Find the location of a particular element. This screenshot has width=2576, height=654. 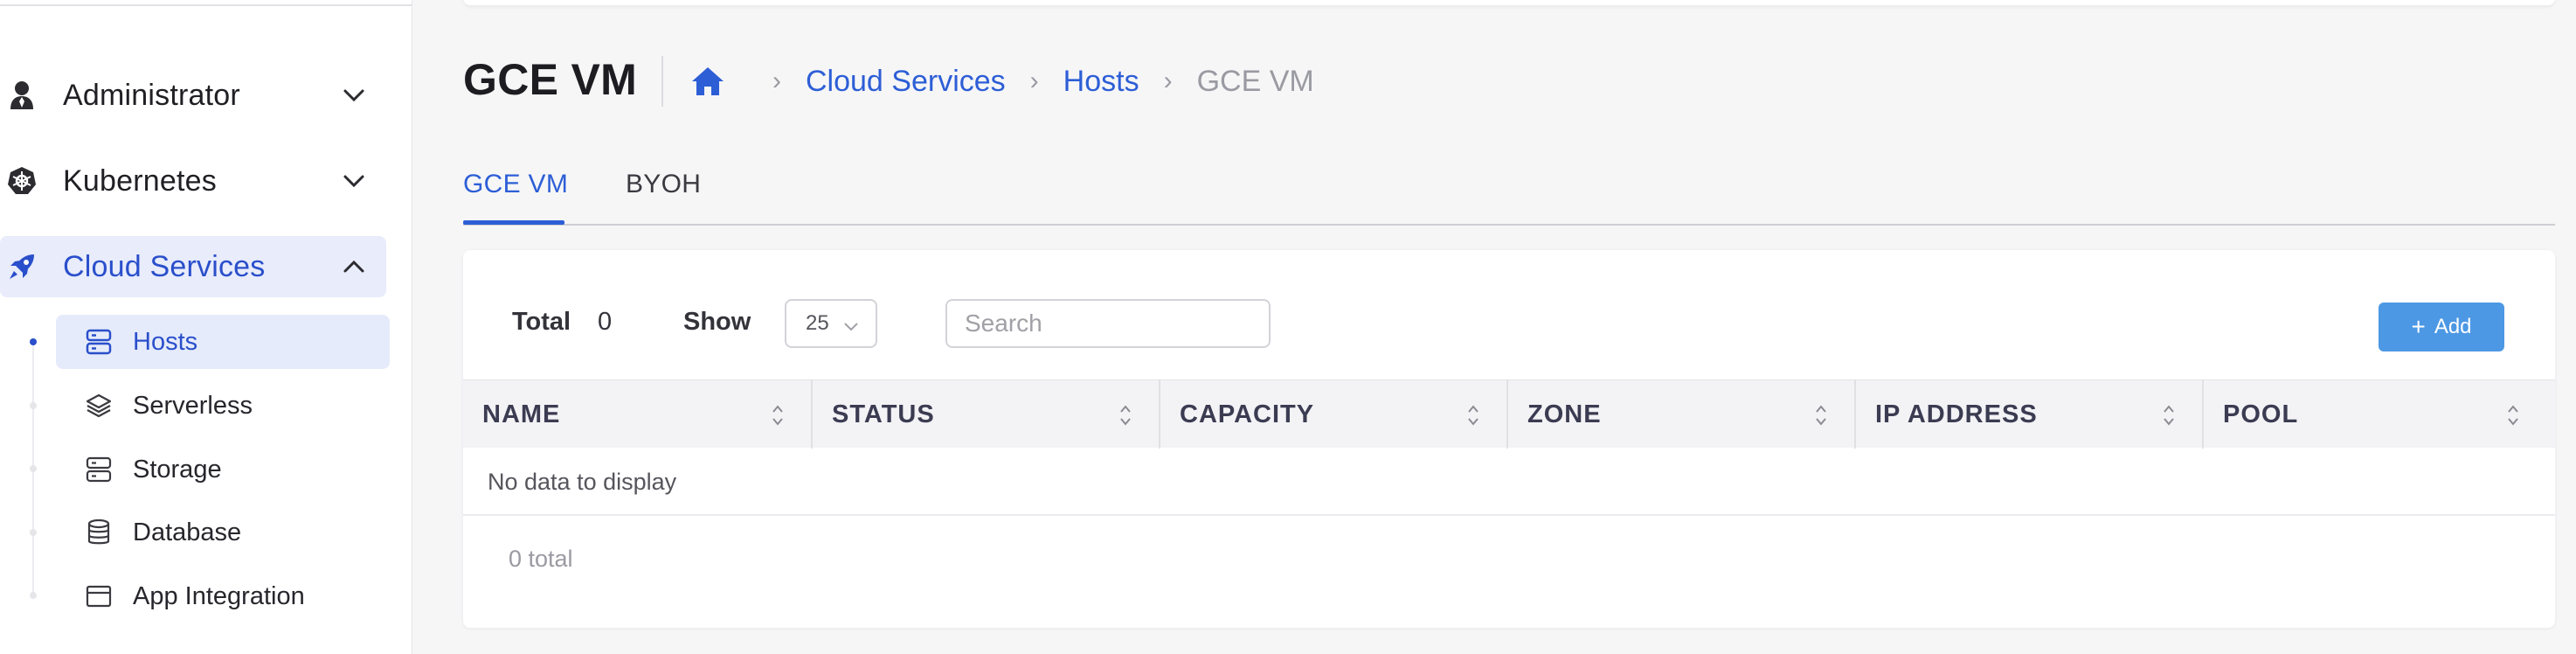

sidebar-group-label: Kubernetes is located at coordinates (140, 181).